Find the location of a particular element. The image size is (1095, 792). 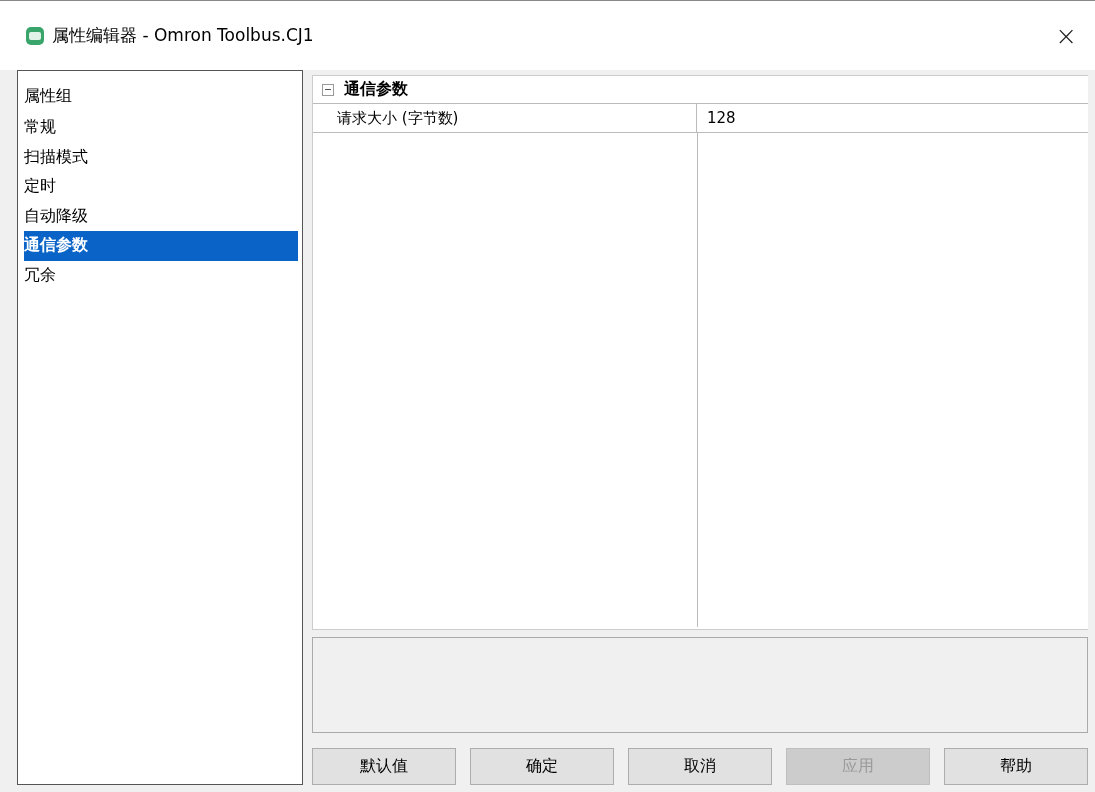

group-item: 自动降级 is located at coordinates (161, 216).